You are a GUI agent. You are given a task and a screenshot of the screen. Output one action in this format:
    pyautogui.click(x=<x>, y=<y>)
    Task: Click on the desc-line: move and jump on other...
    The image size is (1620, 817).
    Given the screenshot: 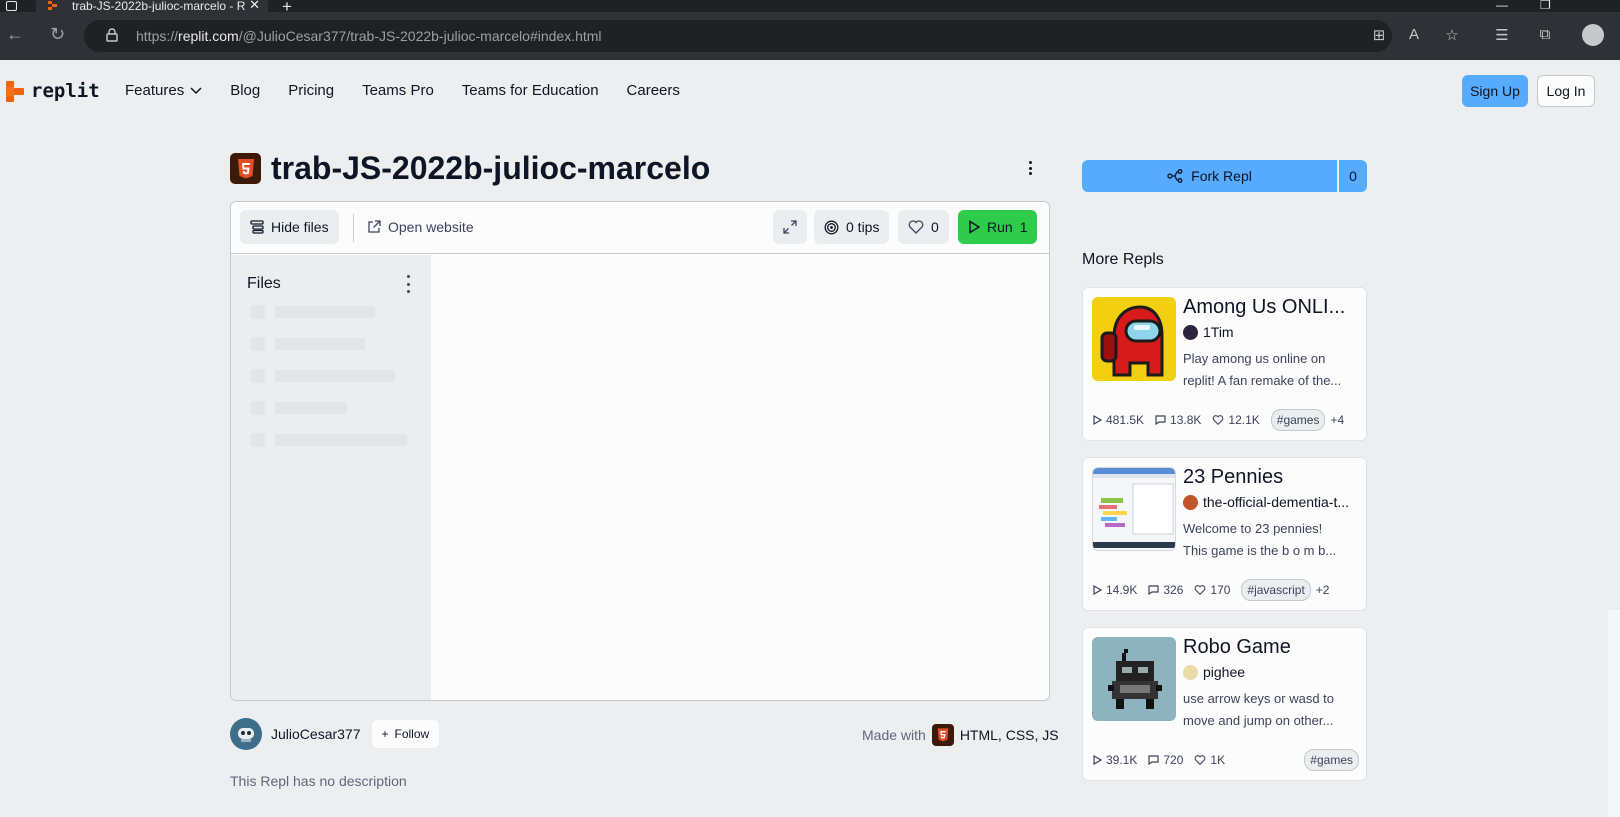 What is the action you would take?
    pyautogui.click(x=1258, y=720)
    